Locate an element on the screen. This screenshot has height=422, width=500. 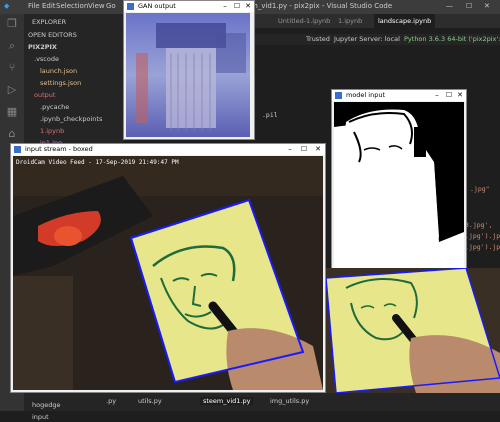
file-launch-json: launch.json is located at coordinates (58, 71).